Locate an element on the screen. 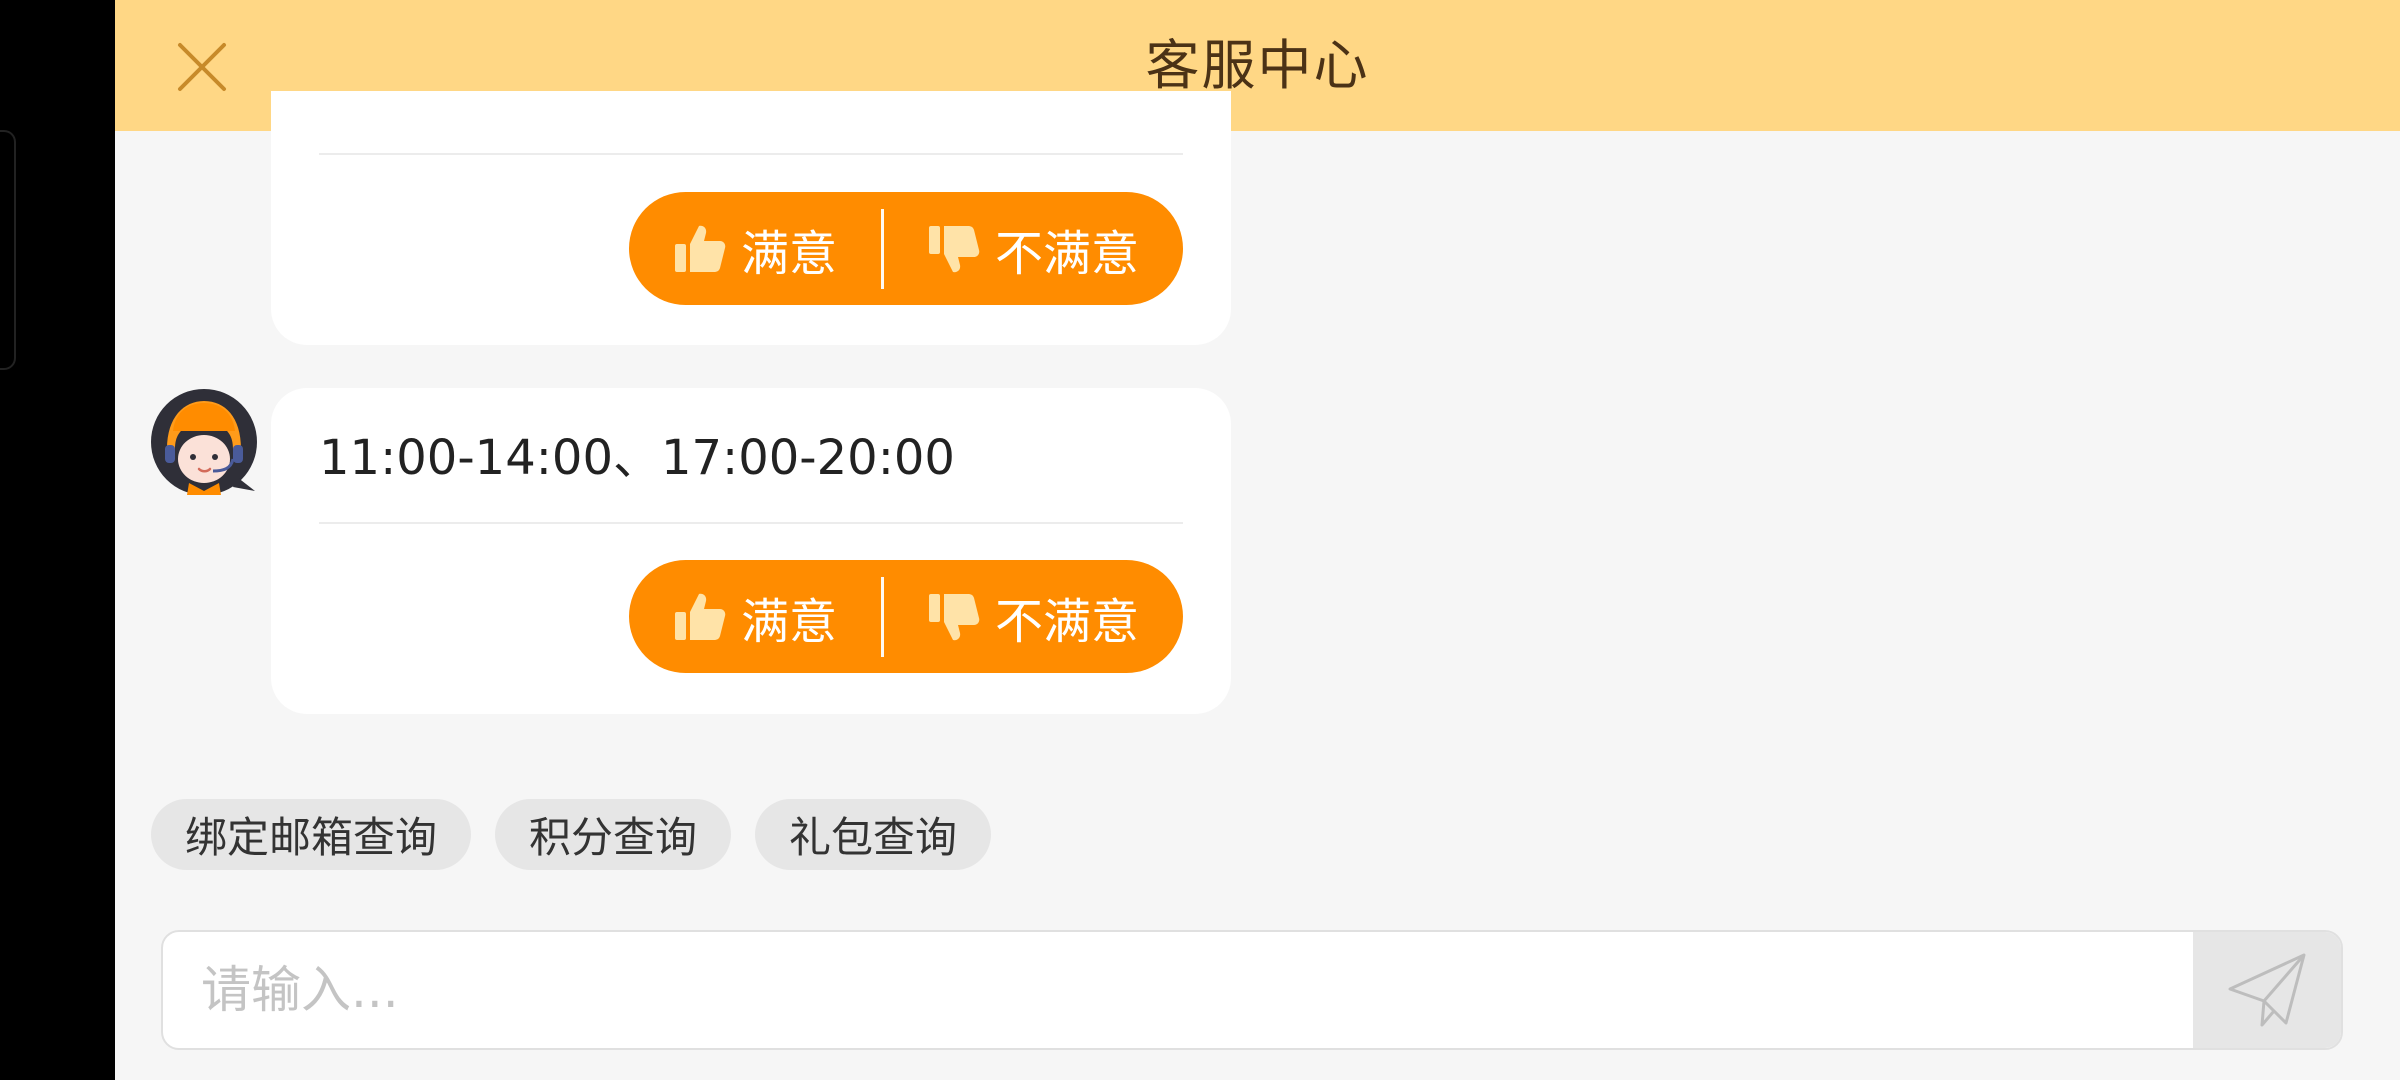 This screenshot has width=2400, height=1080. message-text: 11:00-14:00、17:00-20:00 is located at coordinates (637, 458).